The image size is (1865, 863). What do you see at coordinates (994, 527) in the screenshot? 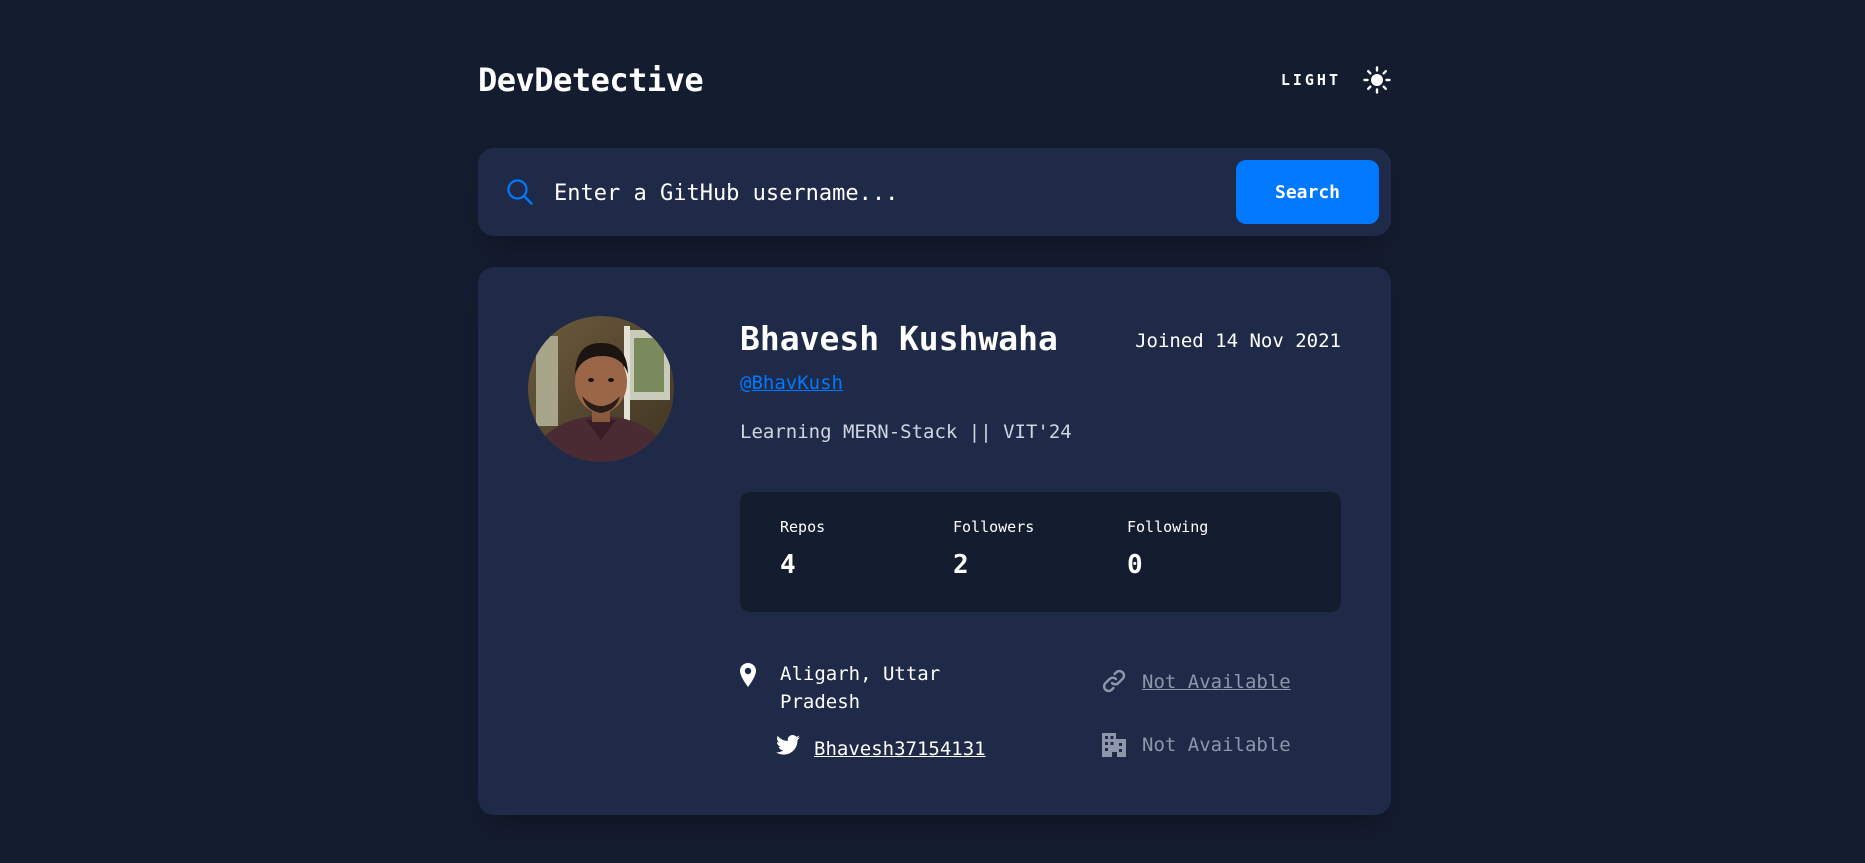
I see `stat-followers-label: Followers` at bounding box center [994, 527].